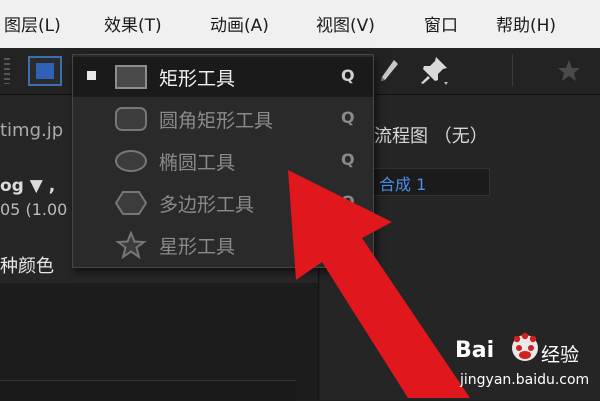 The width and height of the screenshot is (600, 401). Describe the element at coordinates (345, 23) in the screenshot. I see `menu-view: 视图(V)` at that location.